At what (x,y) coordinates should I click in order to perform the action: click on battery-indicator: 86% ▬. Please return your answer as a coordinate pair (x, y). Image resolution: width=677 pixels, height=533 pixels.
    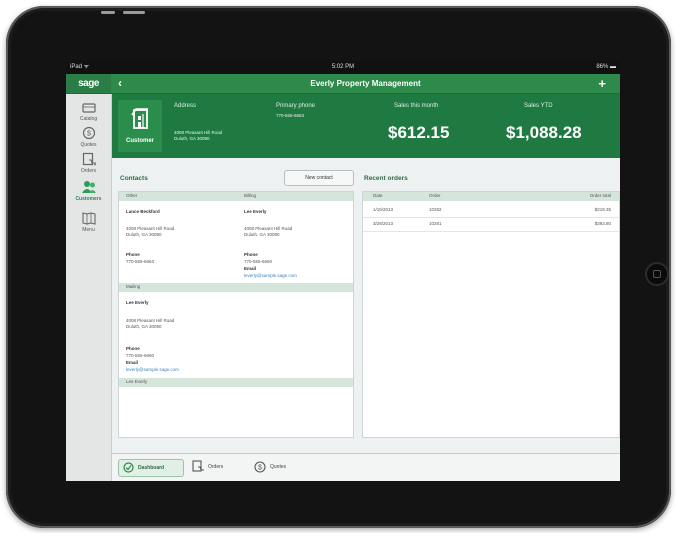
    Looking at the image, I should click on (606, 67).